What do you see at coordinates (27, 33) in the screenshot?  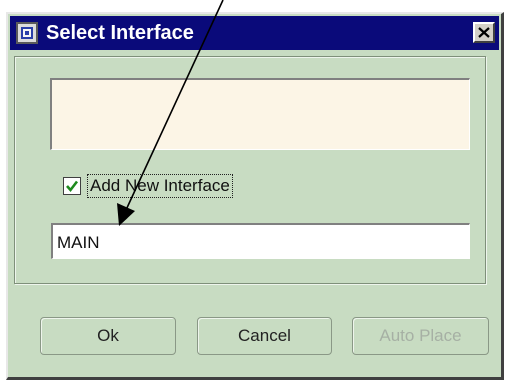 I see `app-icon` at bounding box center [27, 33].